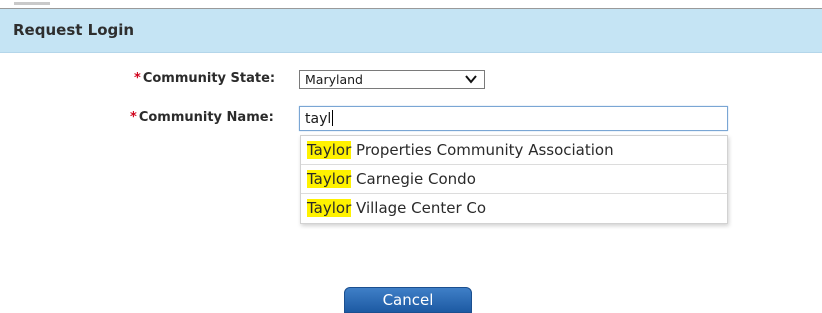  I want to click on community-state-select: Maryland, so click(392, 79).